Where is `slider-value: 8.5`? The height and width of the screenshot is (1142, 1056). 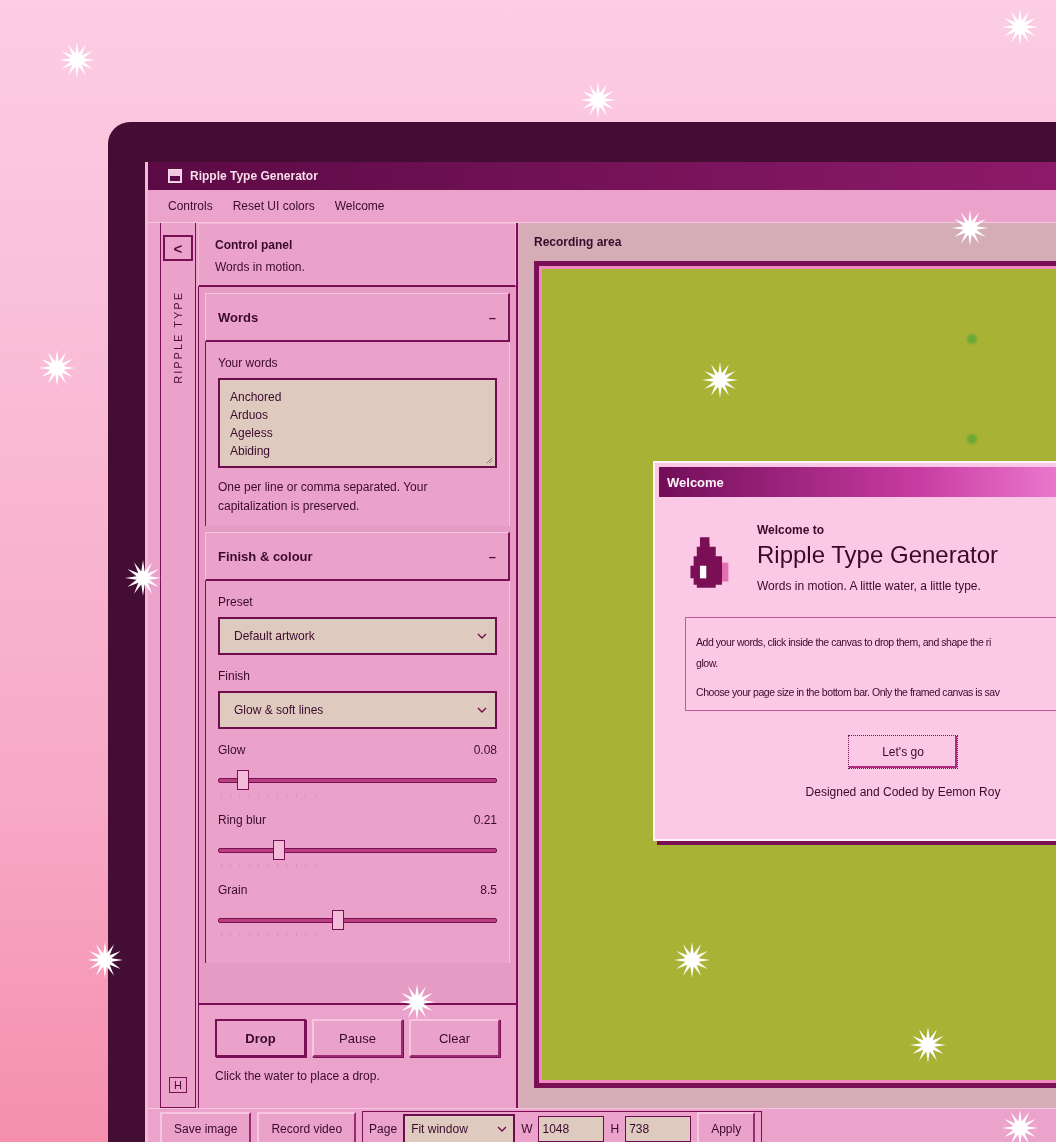
slider-value: 8.5 is located at coordinates (488, 890).